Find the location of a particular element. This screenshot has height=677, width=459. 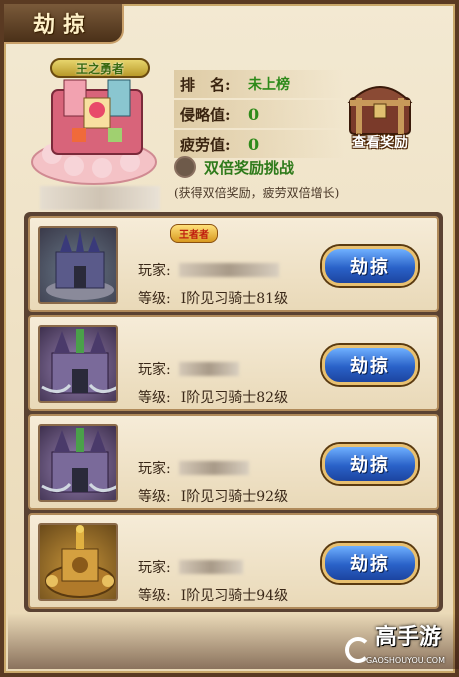

level-row: 等级: I阶见习骑士92级 is located at coordinates (213, 496).